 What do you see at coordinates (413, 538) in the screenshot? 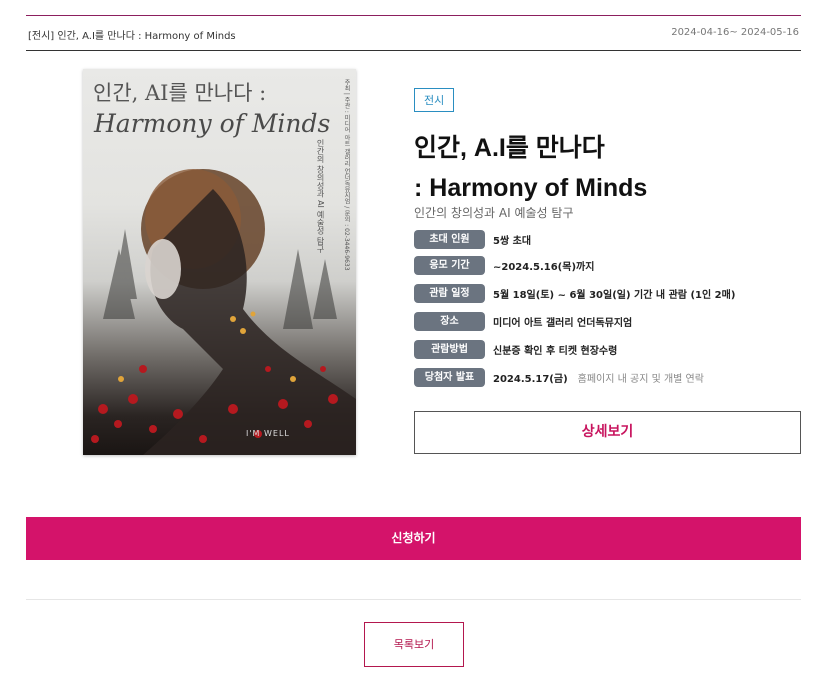
I see `apply-button: 신청하기` at bounding box center [413, 538].